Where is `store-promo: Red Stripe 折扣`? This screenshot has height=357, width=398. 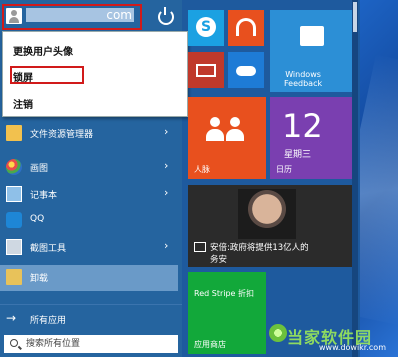
store-promo: Red Stripe 折扣 is located at coordinates (224, 293).